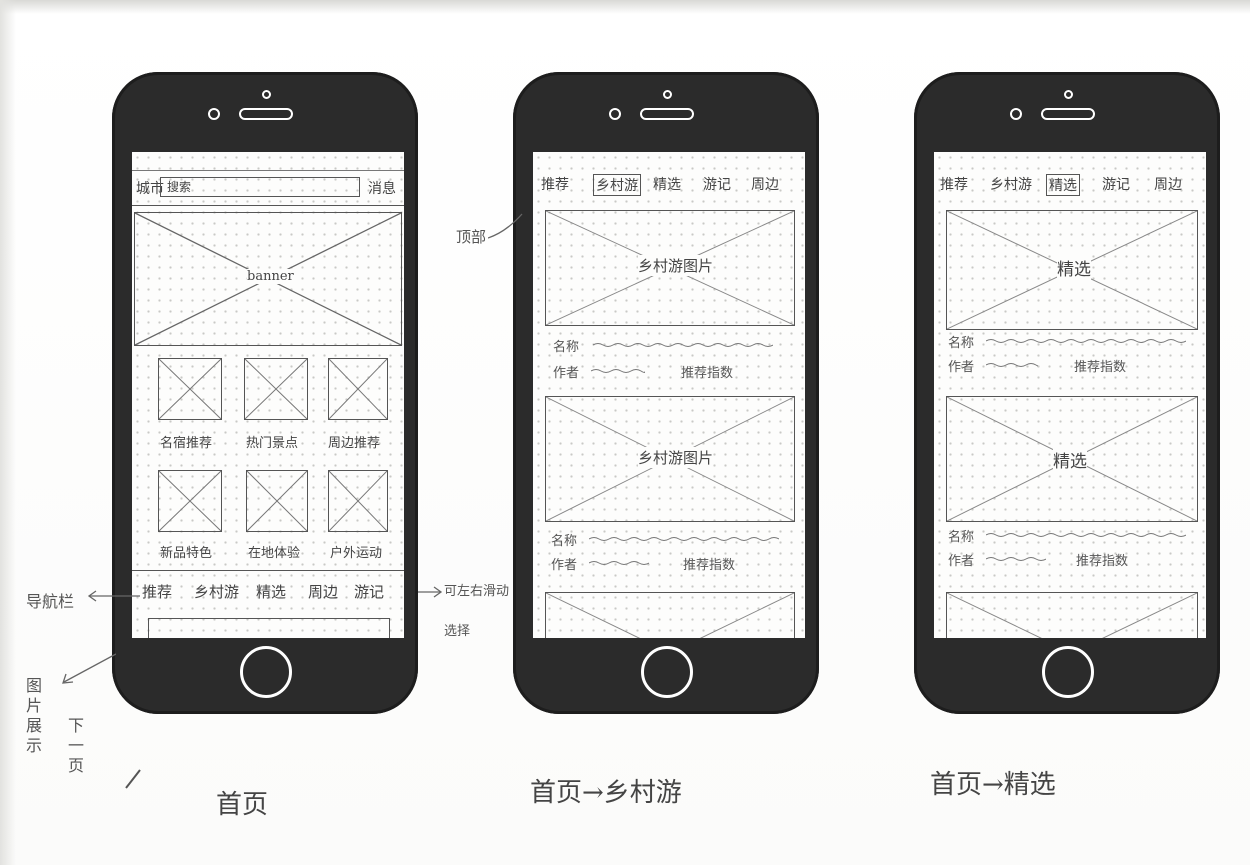  What do you see at coordinates (457, 631) in the screenshot?
I see `annotation-select: 选择` at bounding box center [457, 631].